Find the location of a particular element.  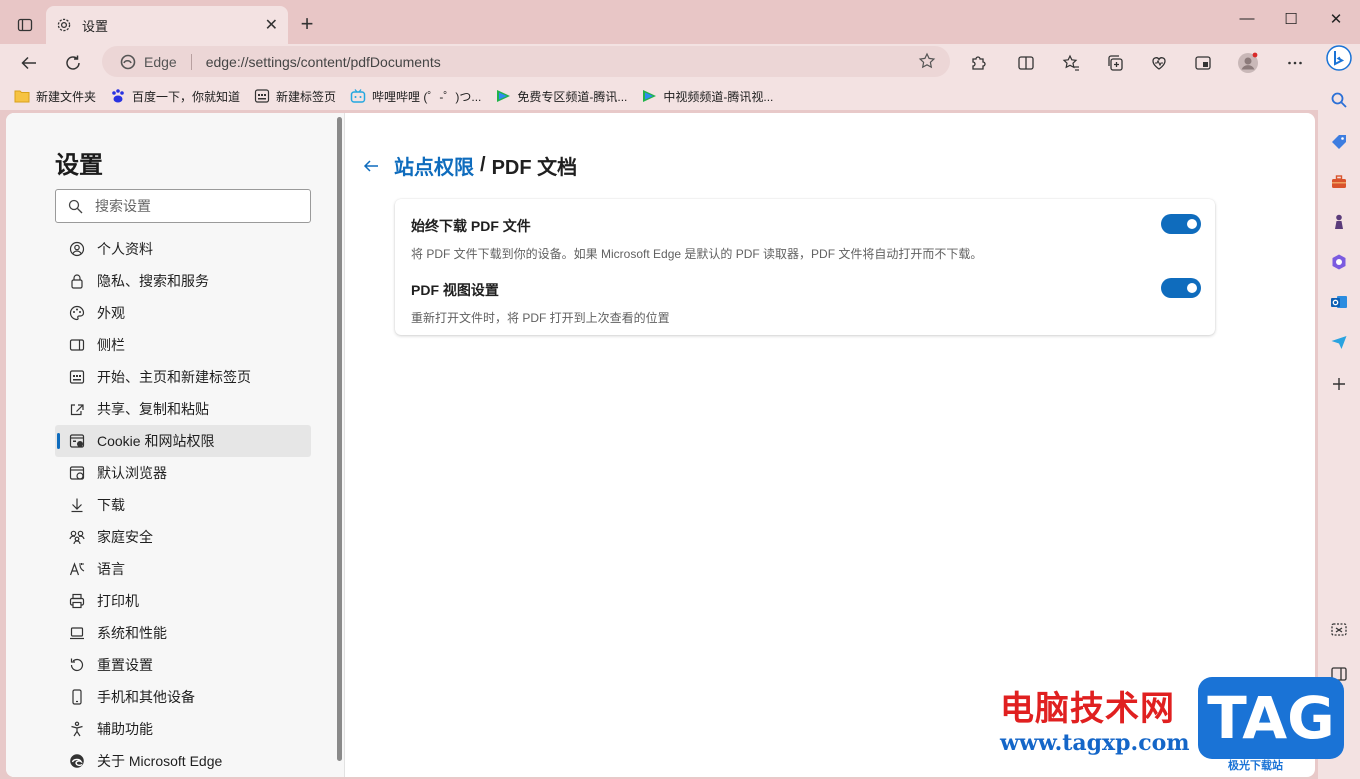

address-separator is located at coordinates (191, 61).